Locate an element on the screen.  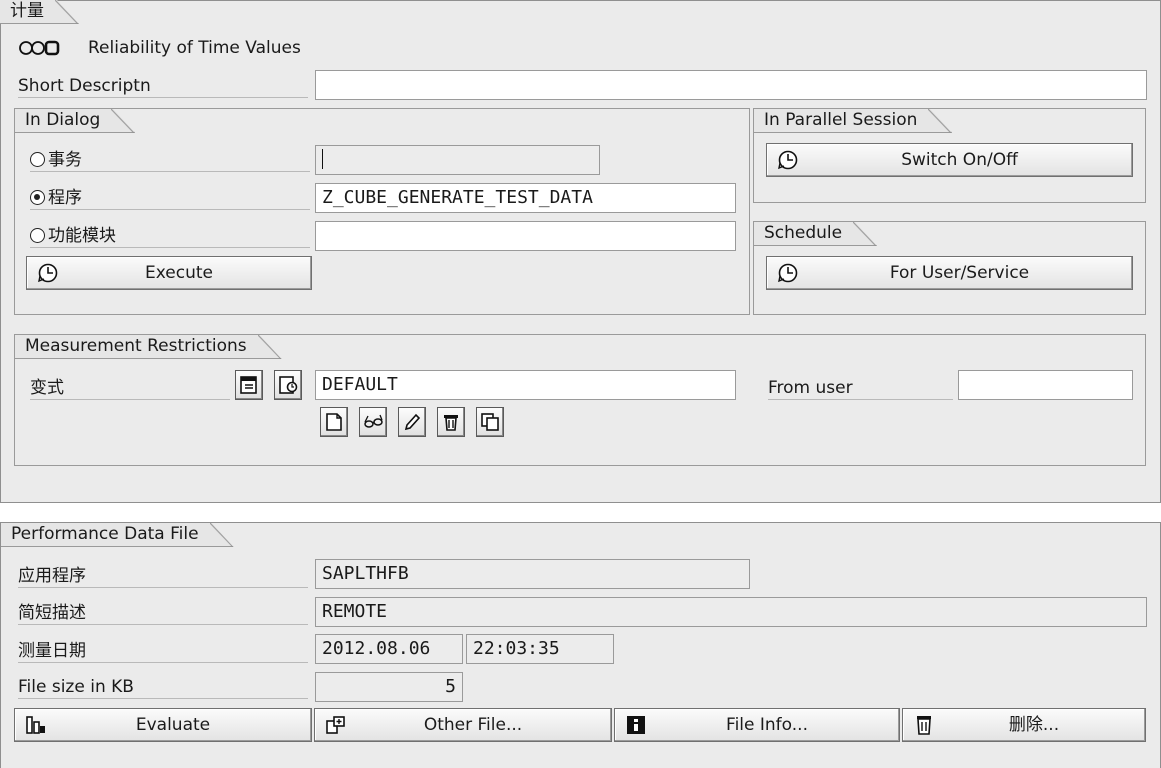
option-transaction: 事务 is located at coordinates (170, 160).